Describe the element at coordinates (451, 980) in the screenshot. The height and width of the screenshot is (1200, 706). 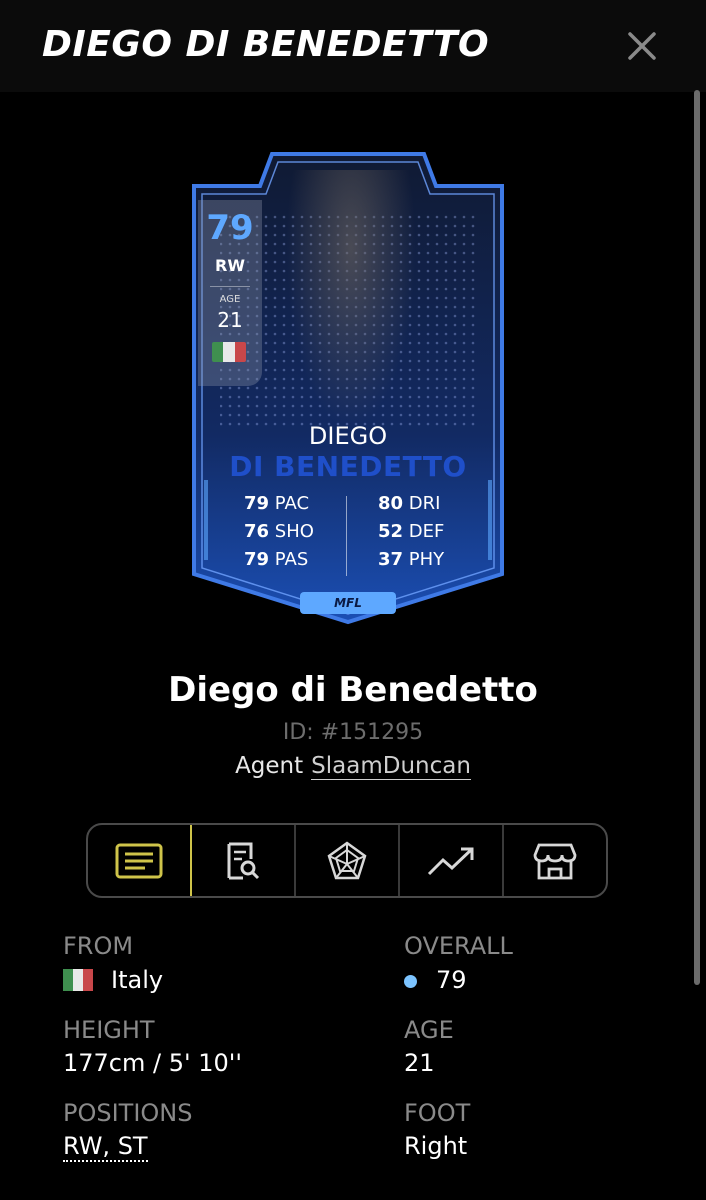
I see `overall-value: 79` at that location.